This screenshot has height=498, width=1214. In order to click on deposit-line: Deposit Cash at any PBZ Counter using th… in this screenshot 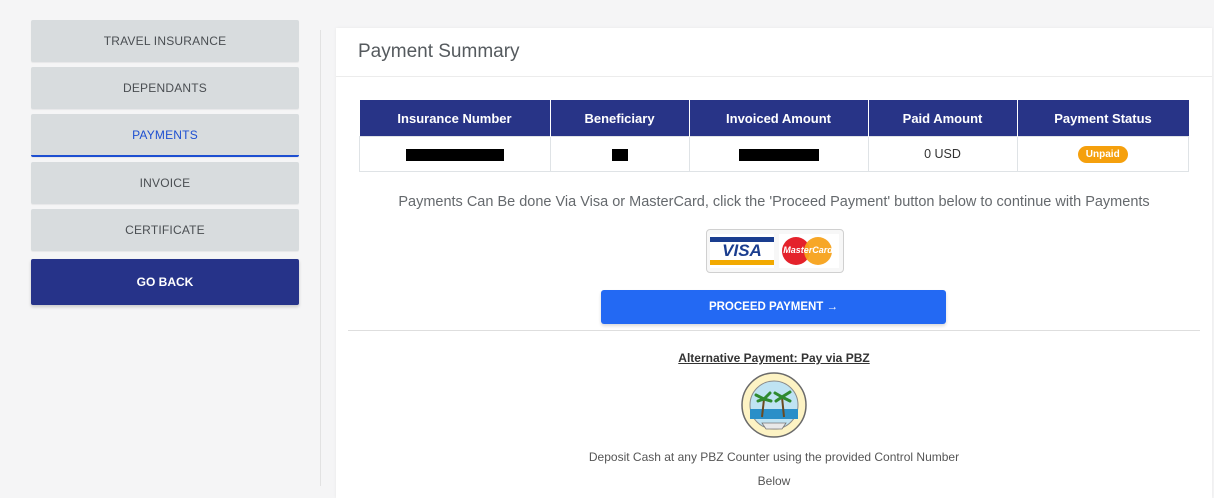, I will do `click(774, 457)`.